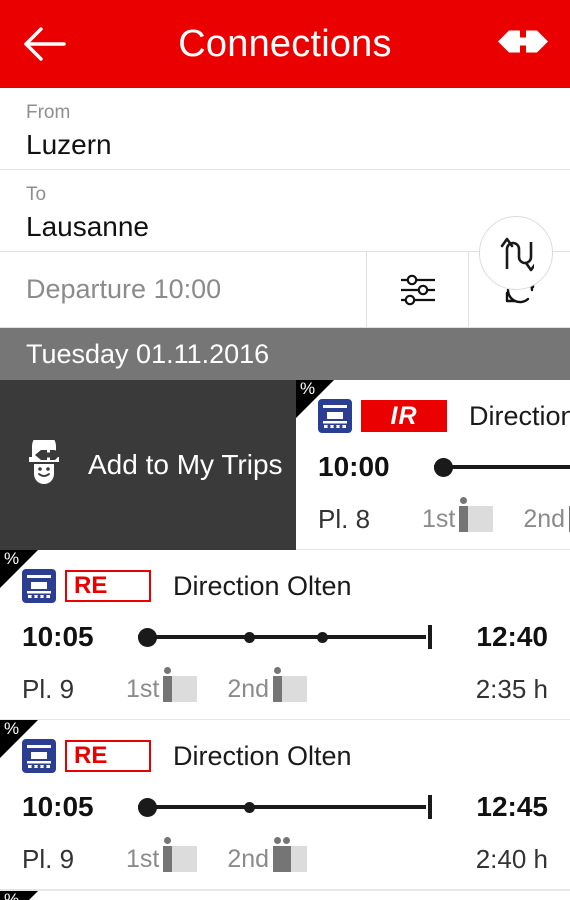 Image resolution: width=570 pixels, height=900 pixels. What do you see at coordinates (285, 44) in the screenshot?
I see `app-header: Connections` at bounding box center [285, 44].